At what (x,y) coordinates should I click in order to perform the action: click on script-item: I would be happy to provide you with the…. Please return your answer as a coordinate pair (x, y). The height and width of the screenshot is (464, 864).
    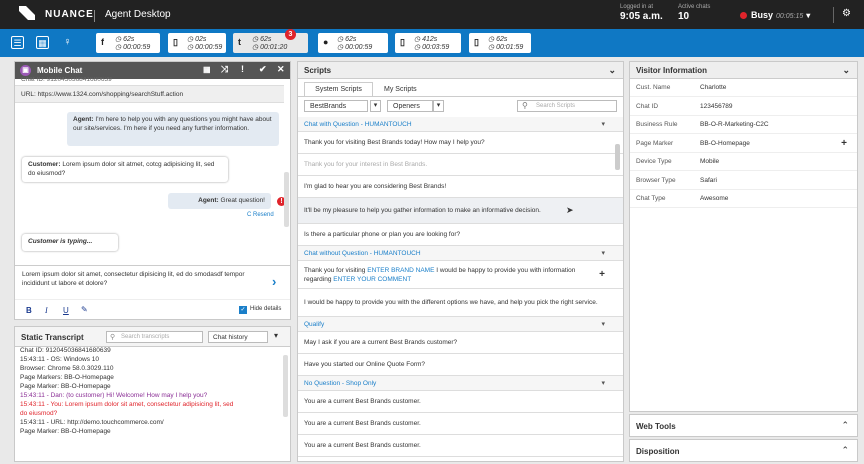
    Looking at the image, I should click on (460, 303).